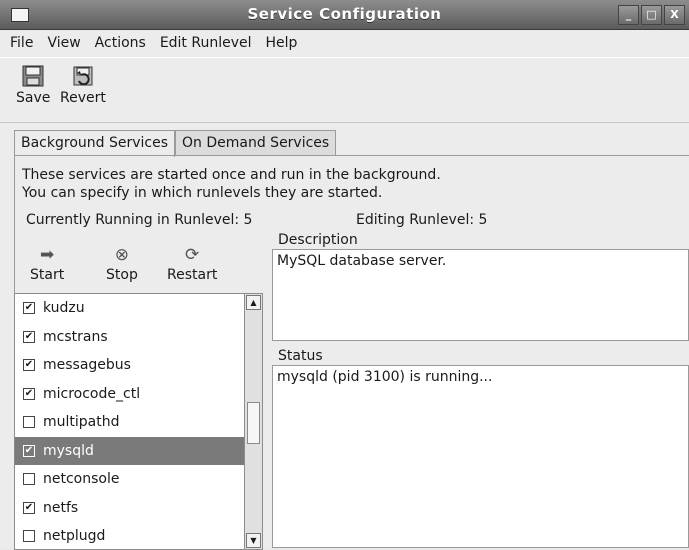 This screenshot has height=550, width=689. Describe the element at coordinates (83, 76) in the screenshot. I see `revert-icon` at that location.